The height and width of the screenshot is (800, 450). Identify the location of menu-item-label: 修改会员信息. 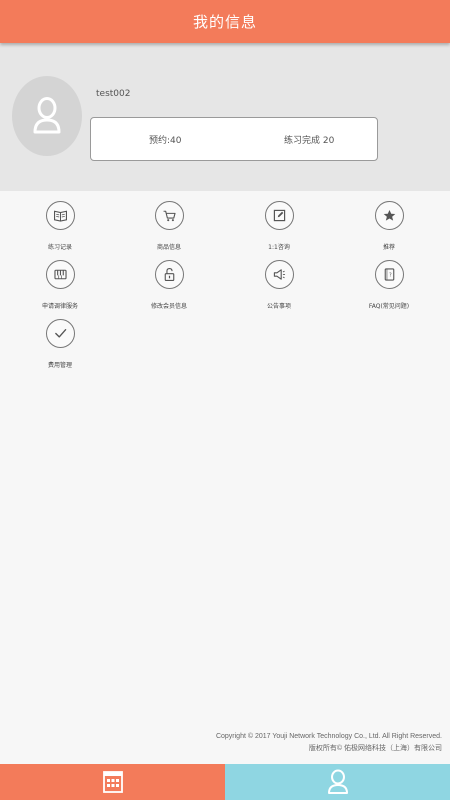
(168, 306).